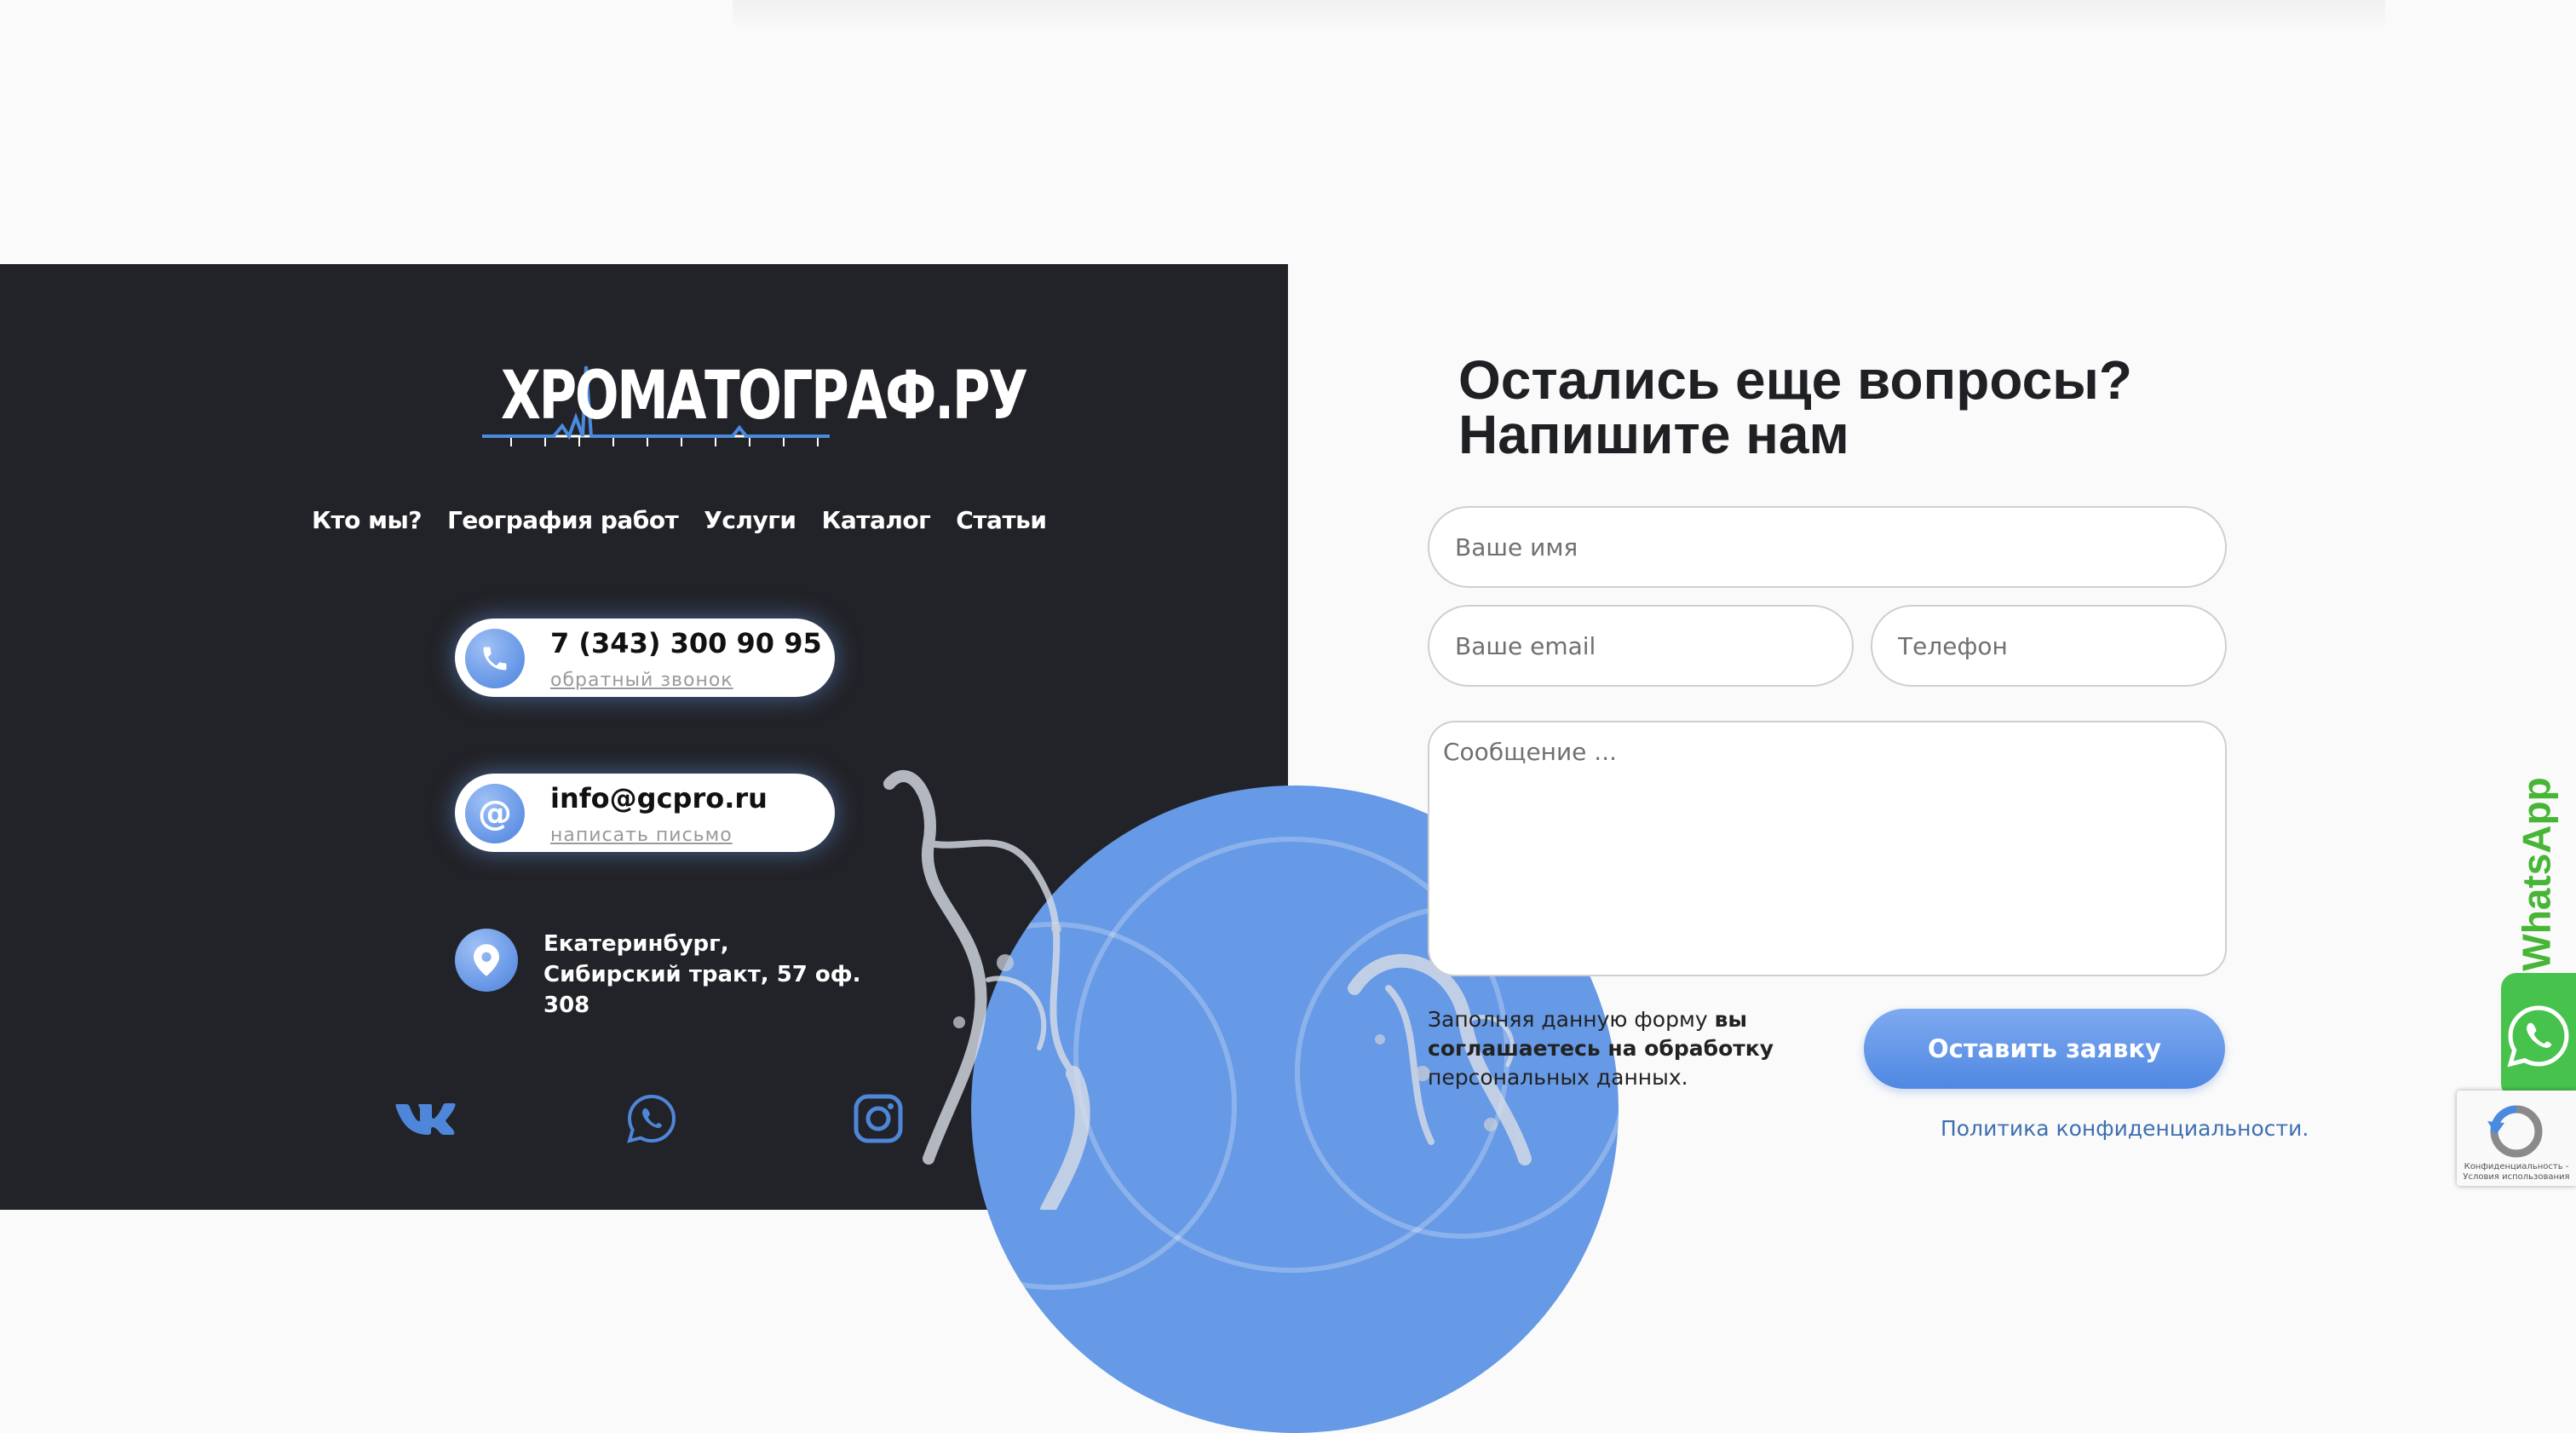  I want to click on instagram-icon, so click(879, 1119).